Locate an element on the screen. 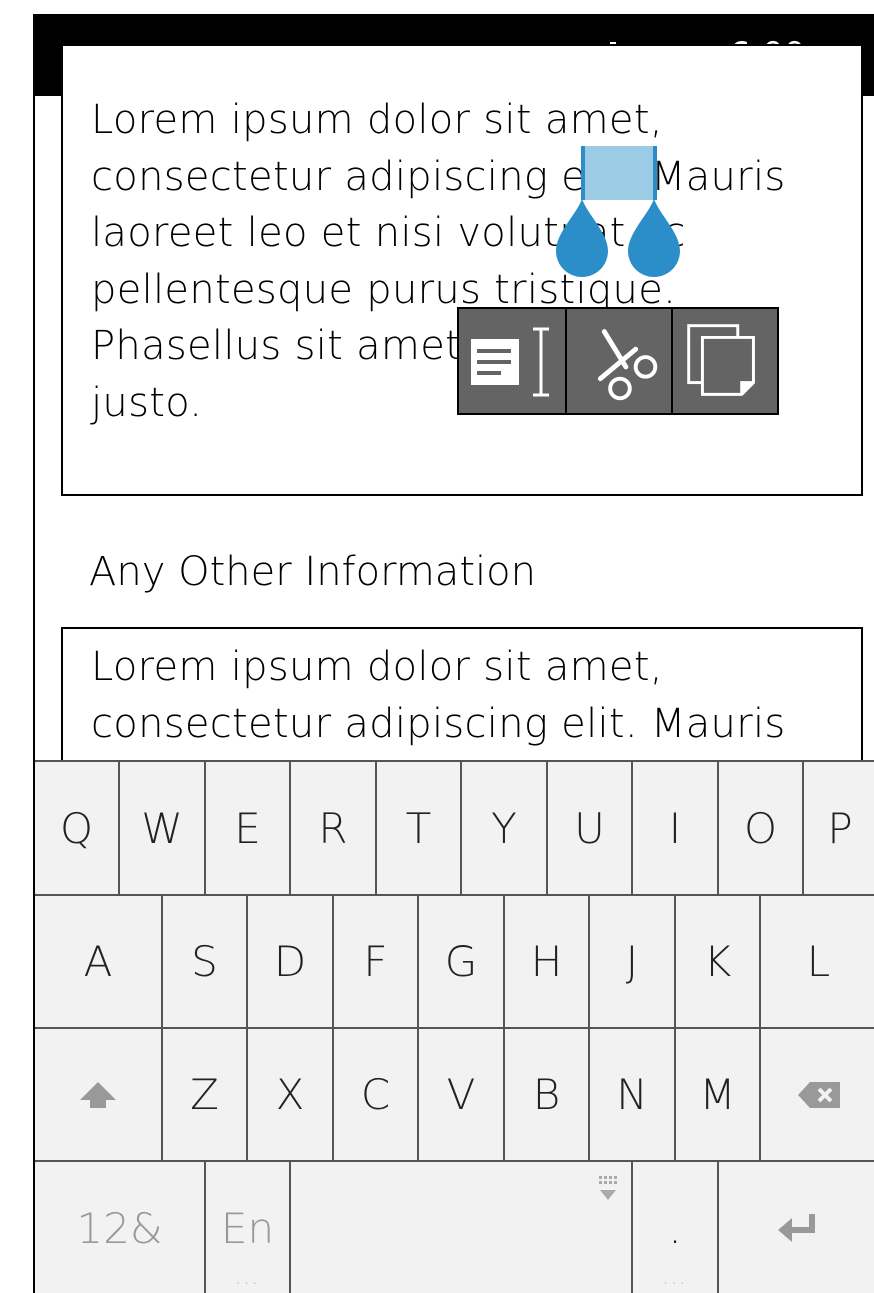 This screenshot has width=874, height=1293. shift-key is located at coordinates (99, 1095).